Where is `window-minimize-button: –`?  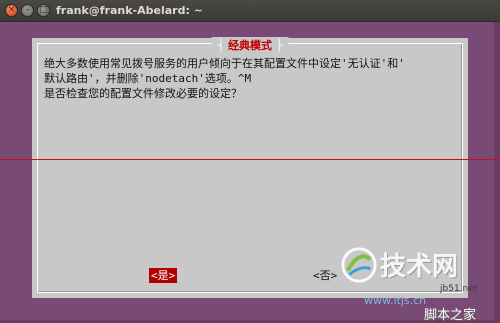
window-minimize-button: – is located at coordinates (27, 10).